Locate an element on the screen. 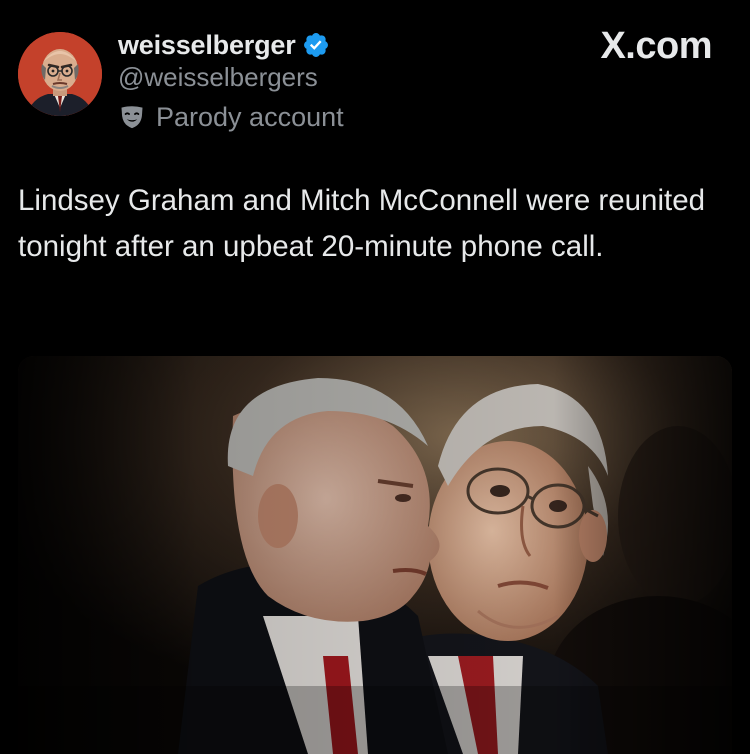 The image size is (750, 754). x-com-watermark: X.com is located at coordinates (656, 46).